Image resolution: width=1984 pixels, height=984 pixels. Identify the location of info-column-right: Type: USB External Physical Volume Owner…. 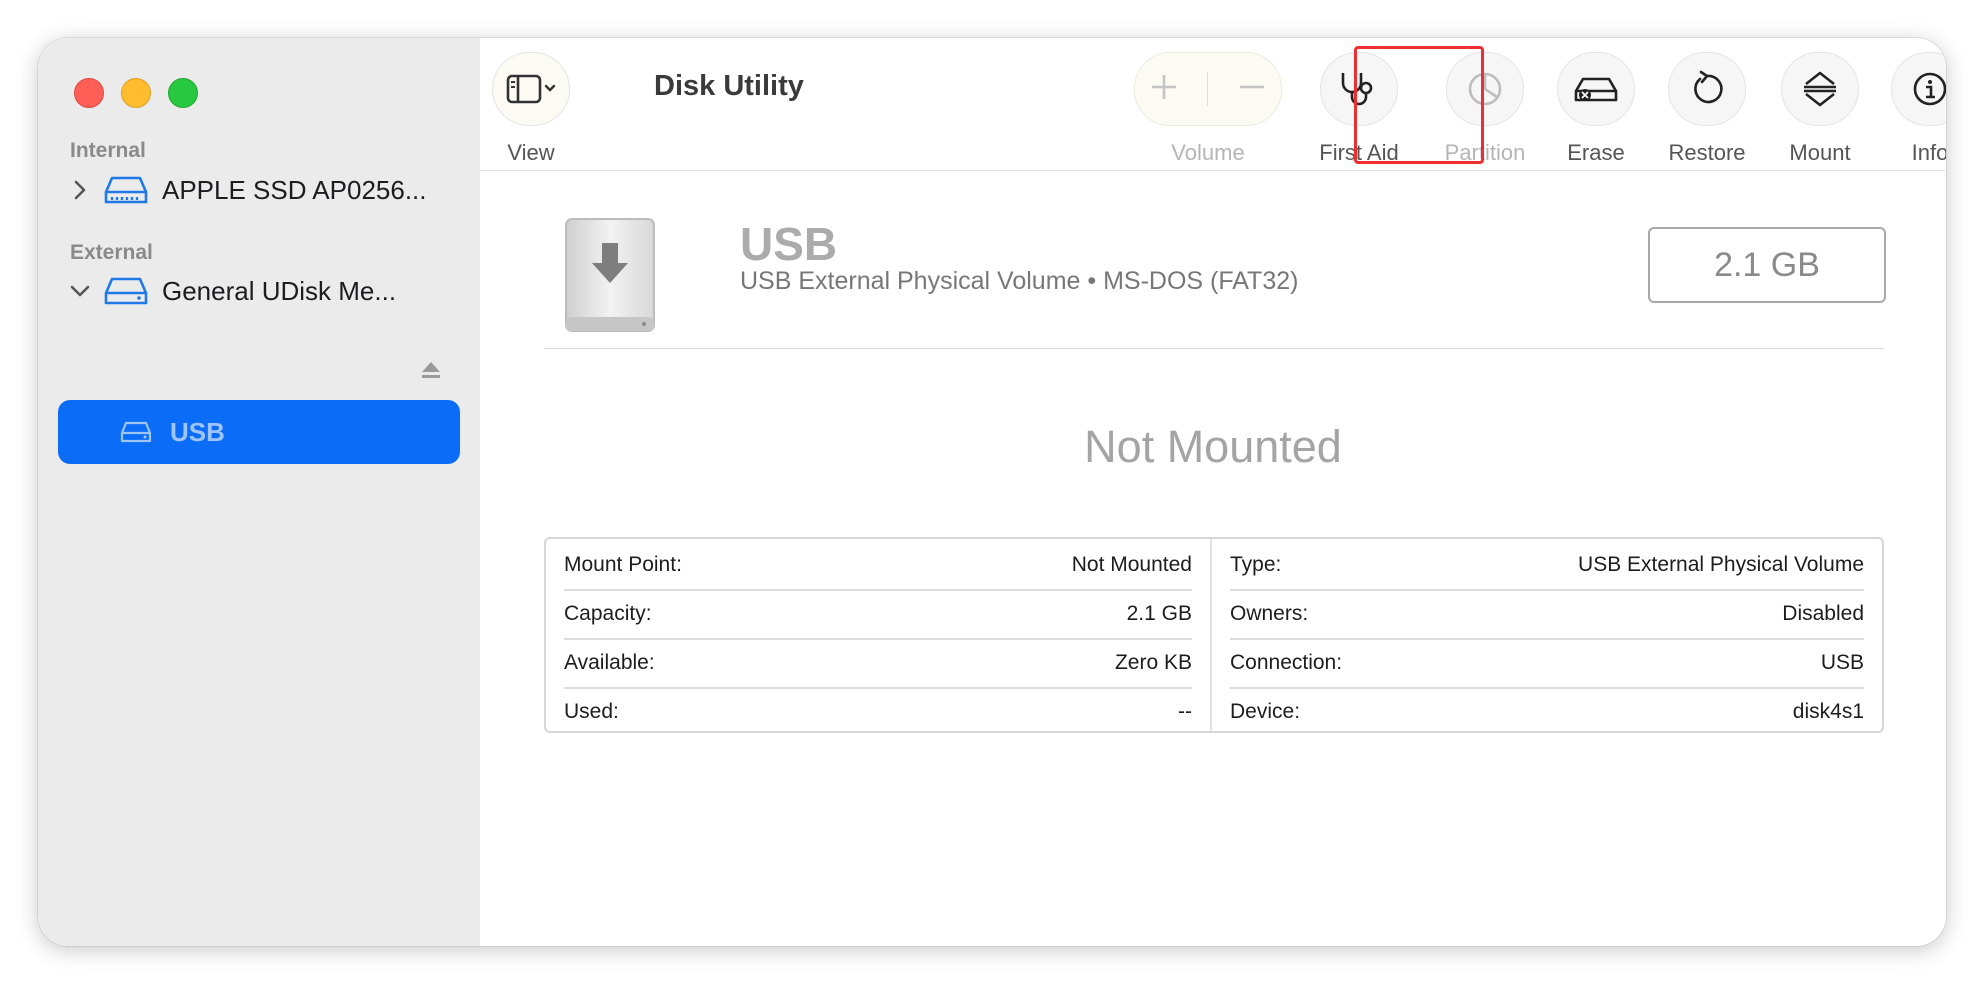
(1546, 635).